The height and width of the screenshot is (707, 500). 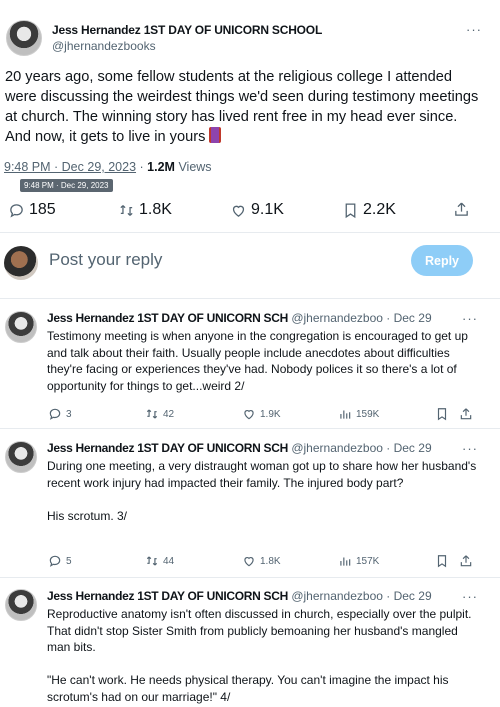 I want to click on like-button: 9.1K, so click(x=257, y=210).